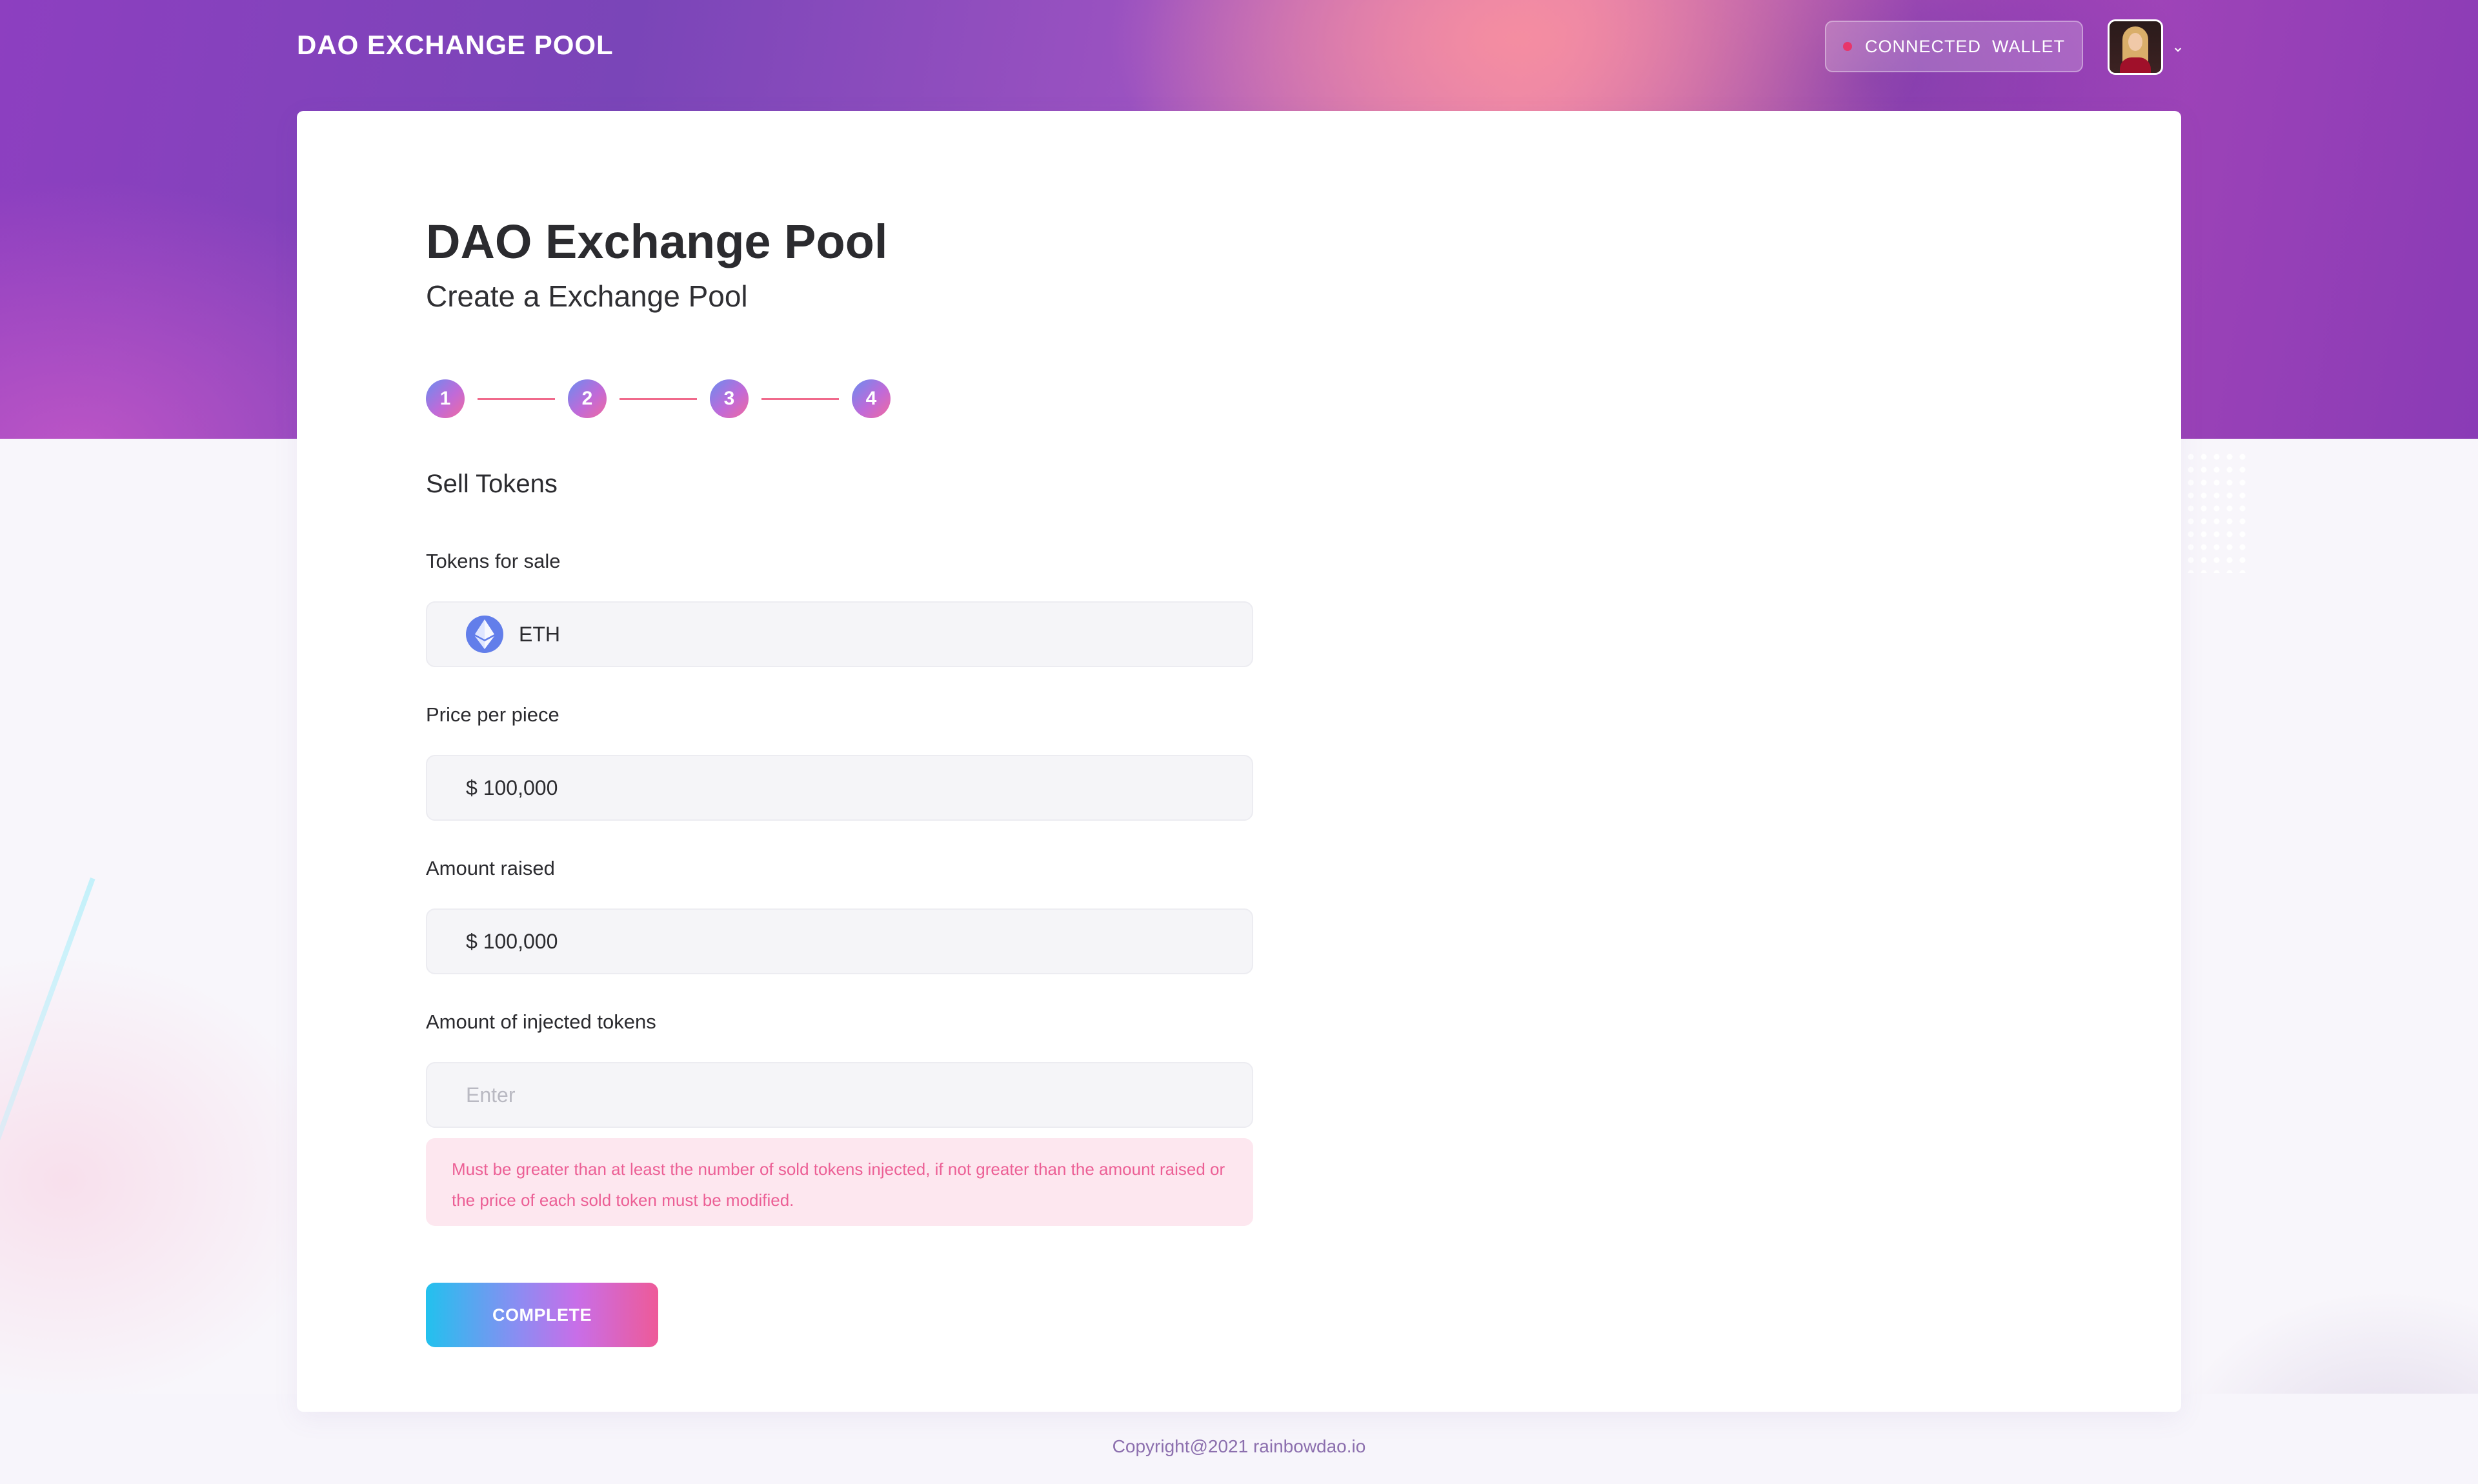  Describe the element at coordinates (2177, 47) in the screenshot. I see `chevron-down-icon: ⌄` at that location.